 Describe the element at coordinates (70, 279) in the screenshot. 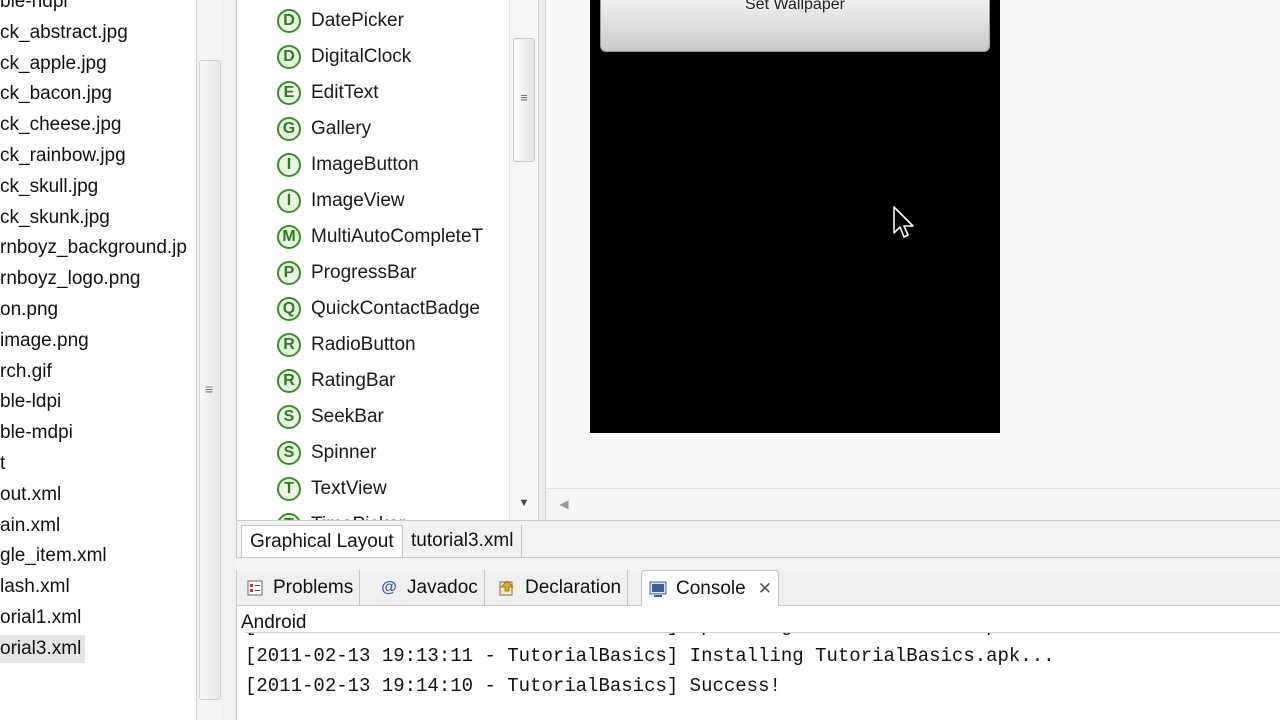

I see `file-tree-item: rnboyz_logo.png` at that location.